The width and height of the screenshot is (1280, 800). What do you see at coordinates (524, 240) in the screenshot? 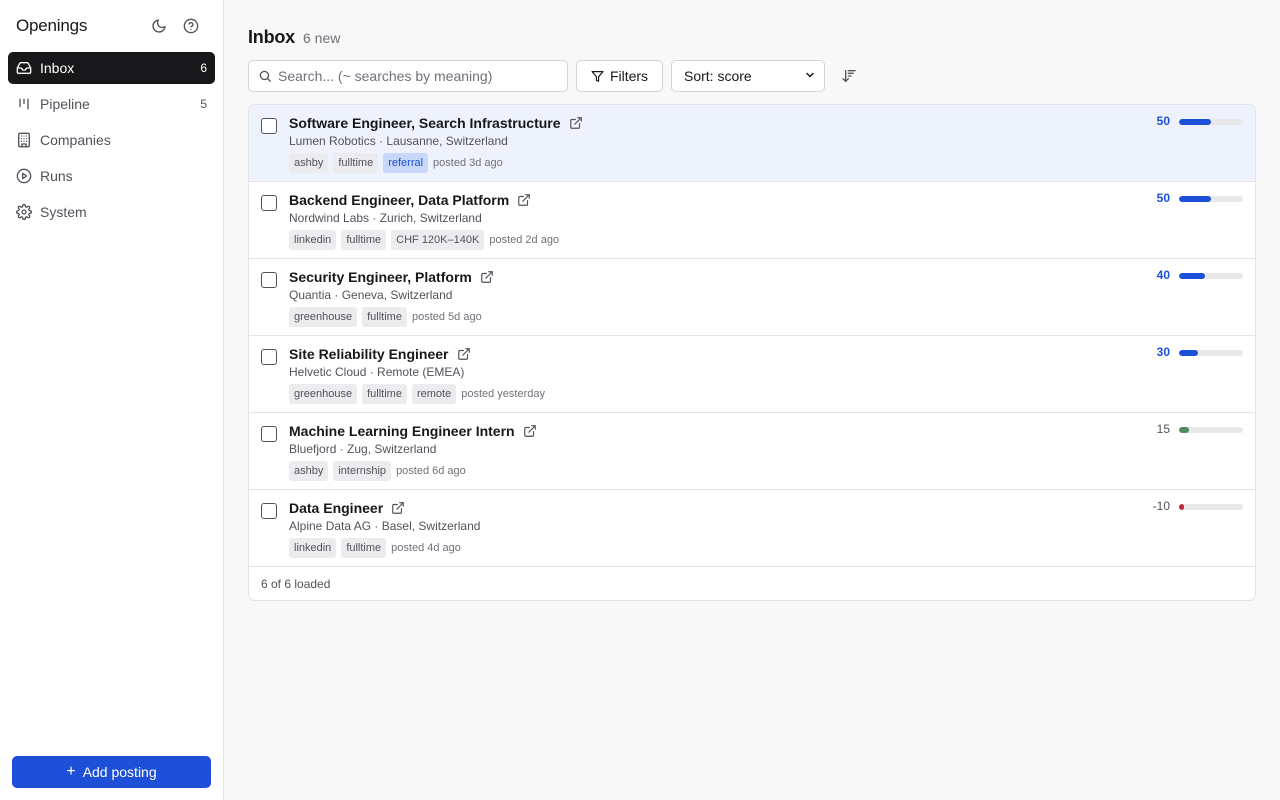
I see `posted-time: posted 2d ago` at bounding box center [524, 240].